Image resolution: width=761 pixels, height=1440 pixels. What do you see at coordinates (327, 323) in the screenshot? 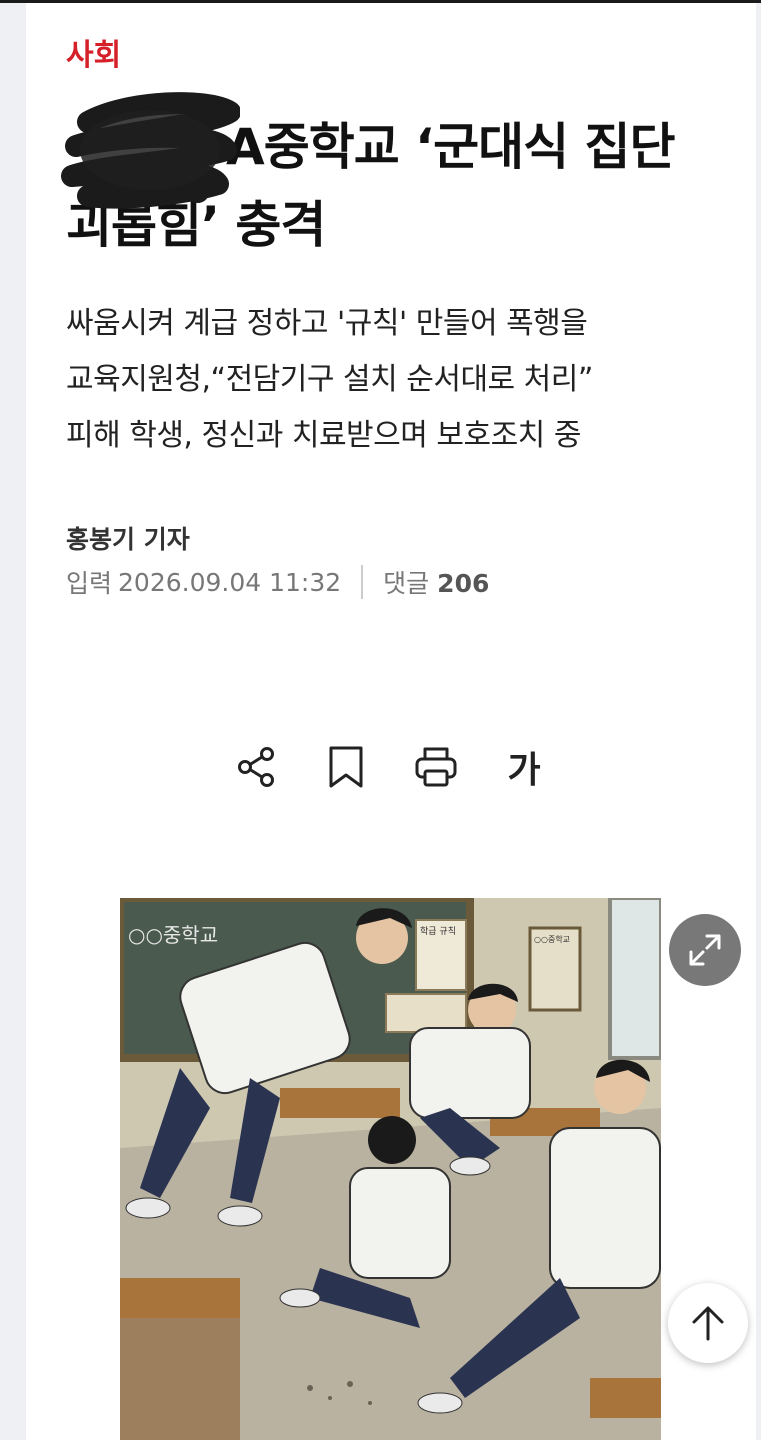
I see `subtitle-line: 싸움시켜 계급 정하고 '규칙' 만들어 폭행을` at bounding box center [327, 323].